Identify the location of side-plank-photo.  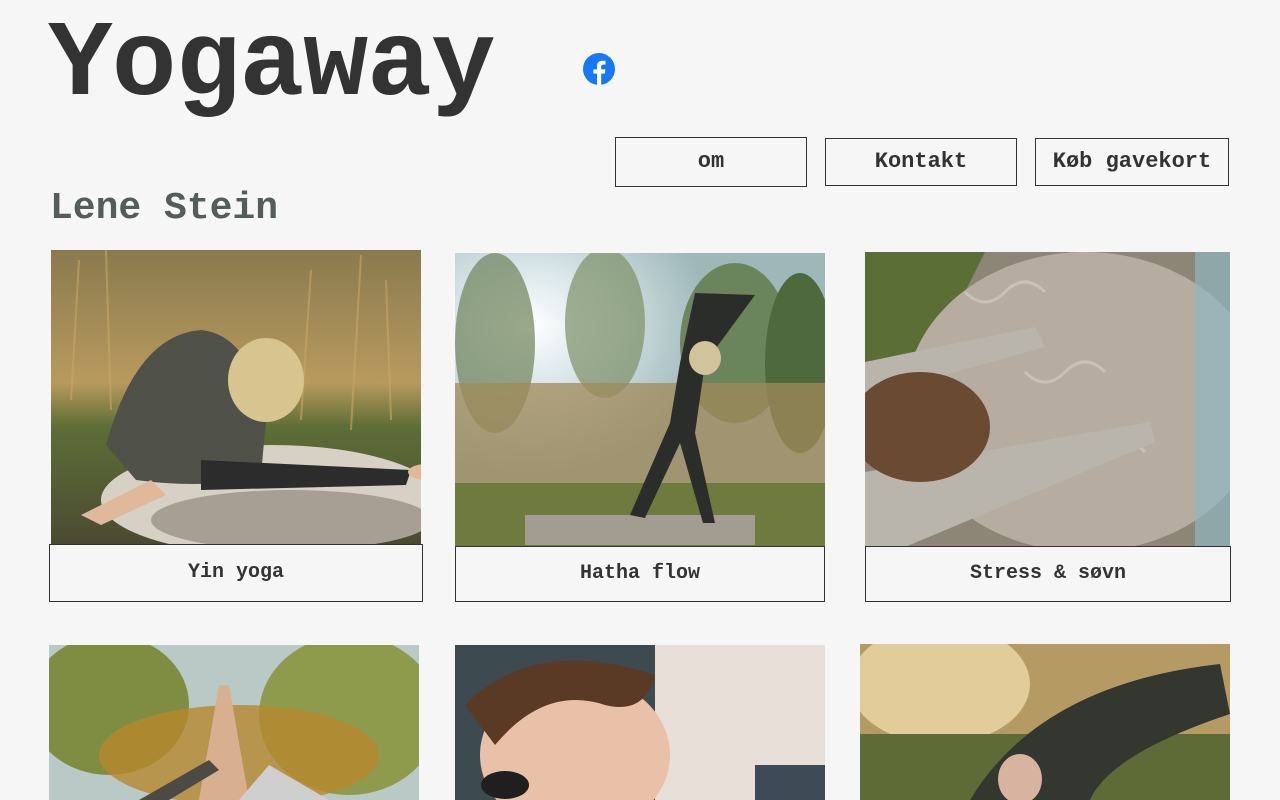
(1045, 722).